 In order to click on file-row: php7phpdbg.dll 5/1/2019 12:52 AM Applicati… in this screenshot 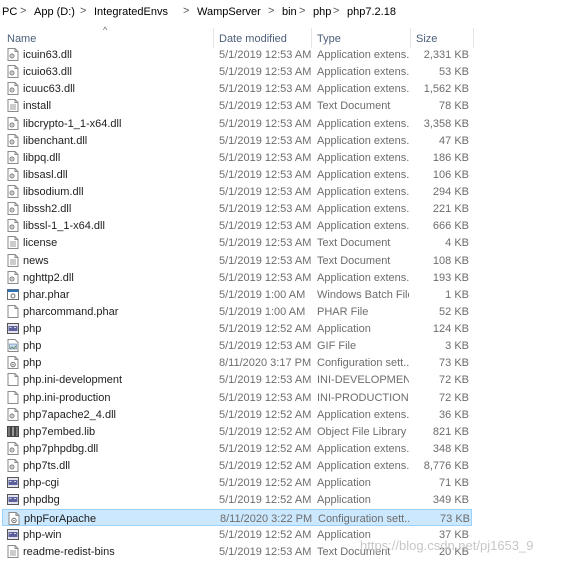, I will do `click(237, 448)`.